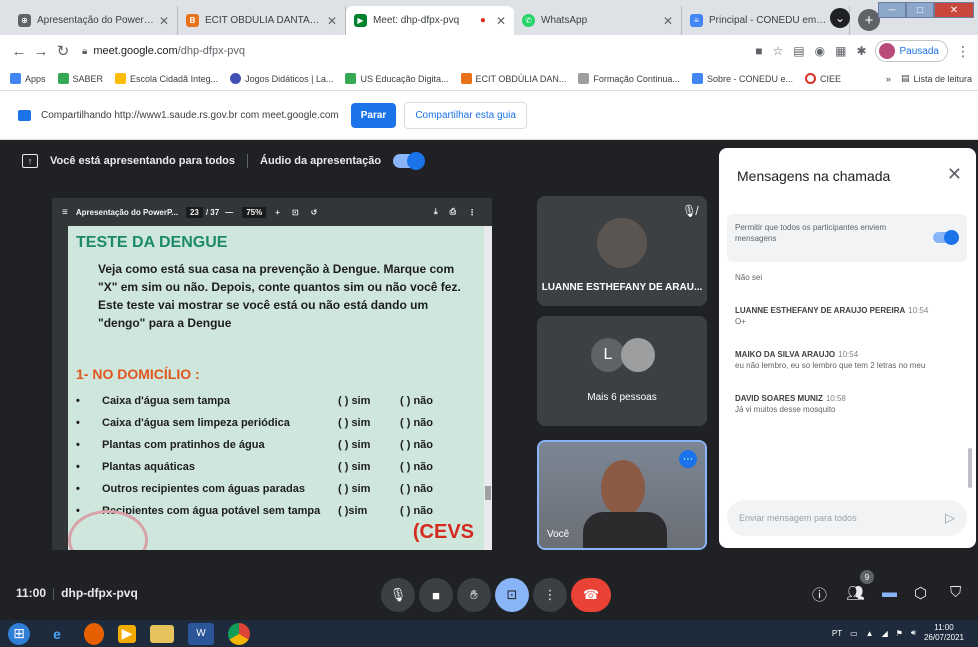  What do you see at coordinates (409, 161) in the screenshot?
I see `presentation-audio-toggle` at bounding box center [409, 161].